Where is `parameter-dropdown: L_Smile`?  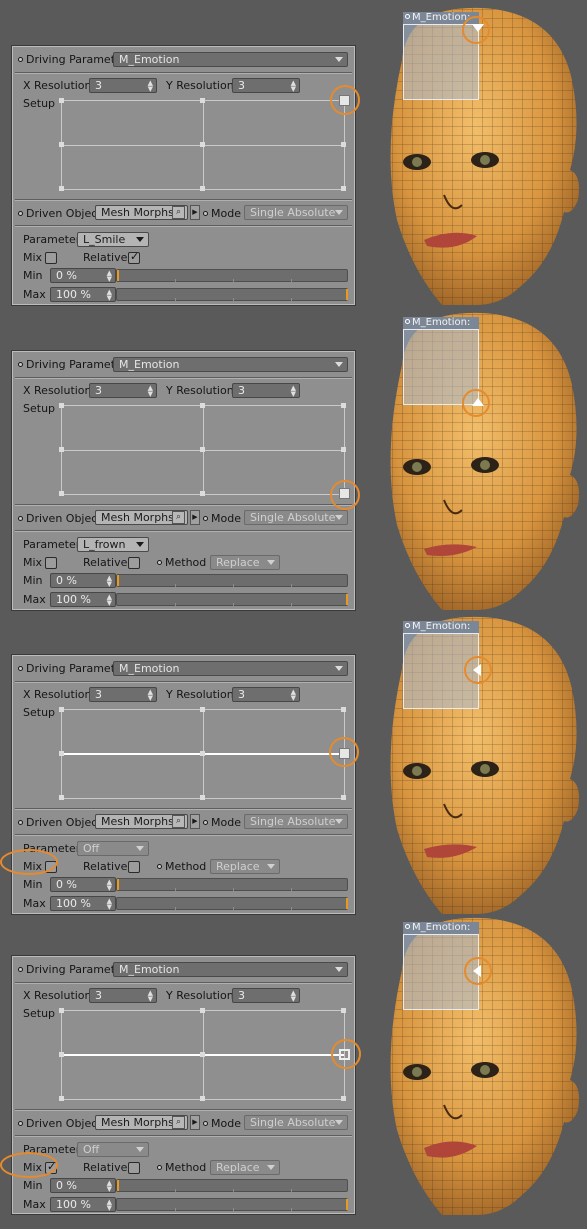 parameter-dropdown: L_Smile is located at coordinates (113, 239).